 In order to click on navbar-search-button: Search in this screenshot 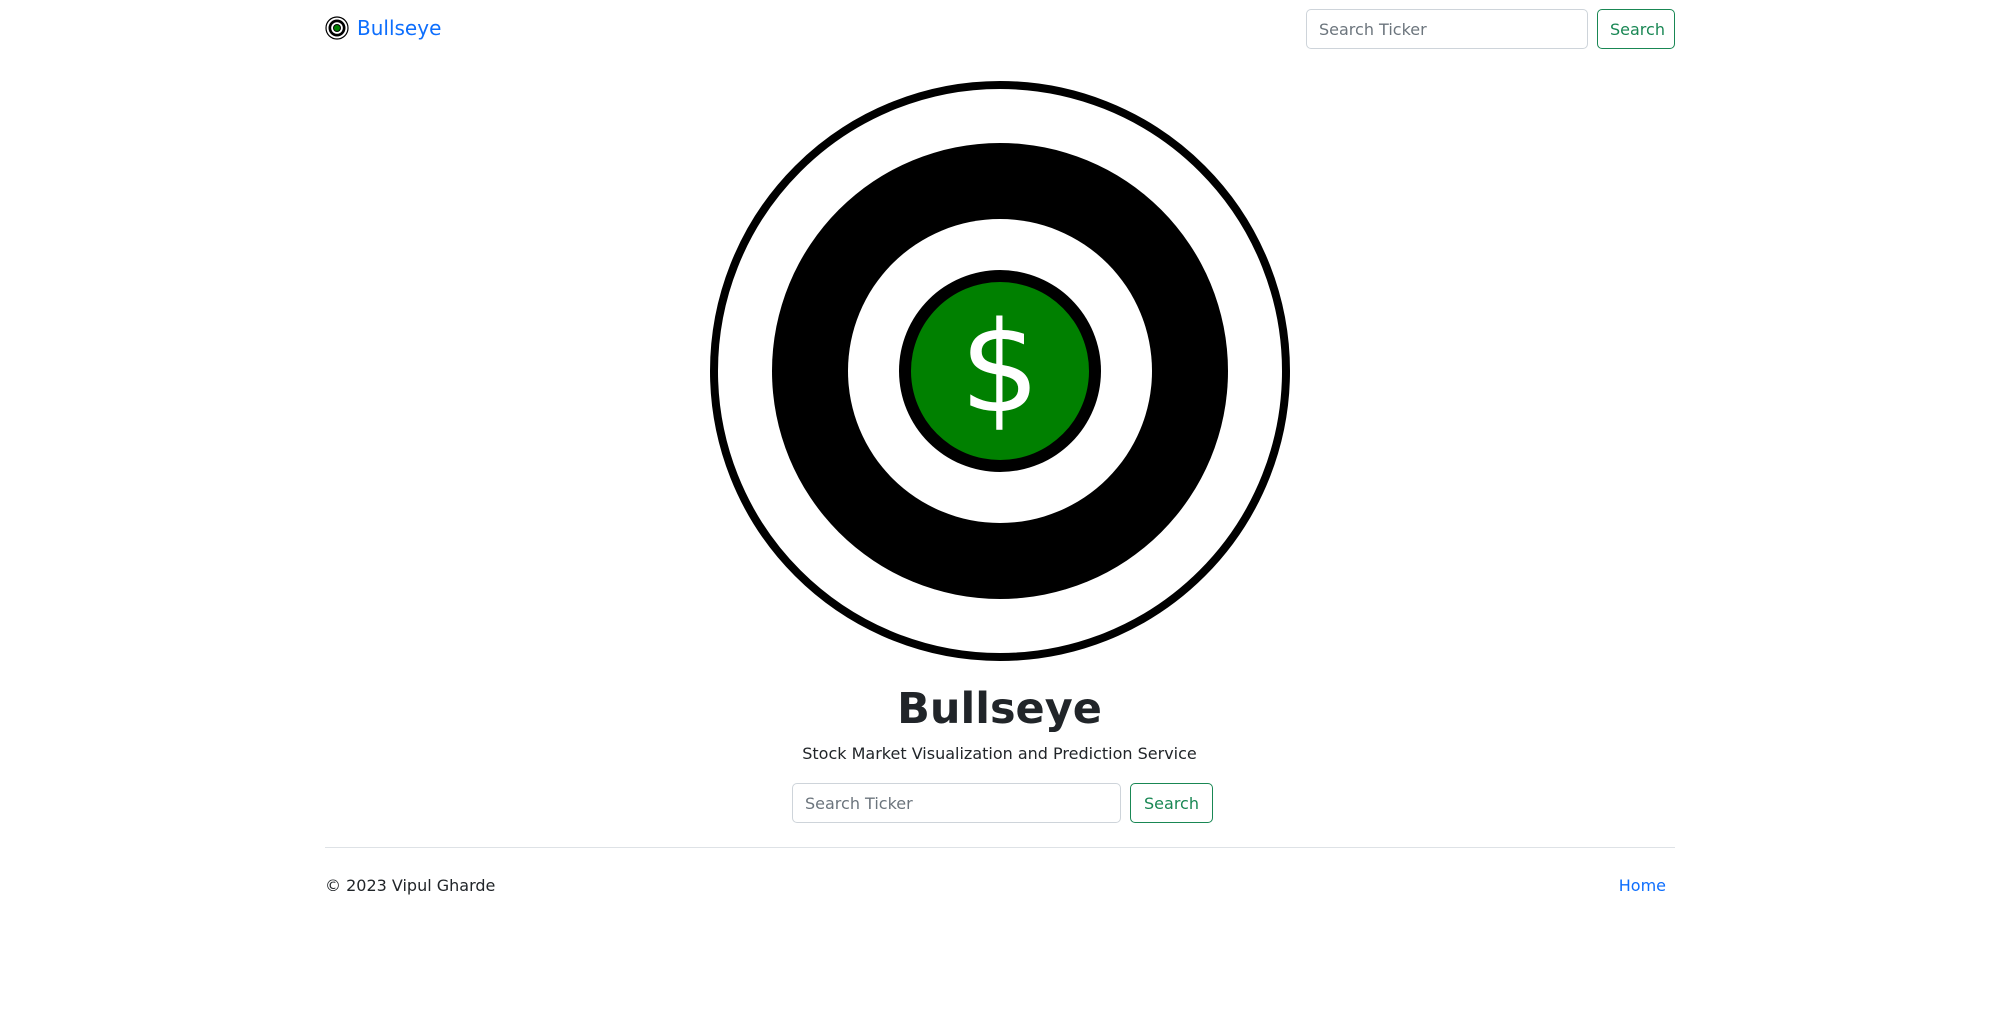, I will do `click(1636, 29)`.